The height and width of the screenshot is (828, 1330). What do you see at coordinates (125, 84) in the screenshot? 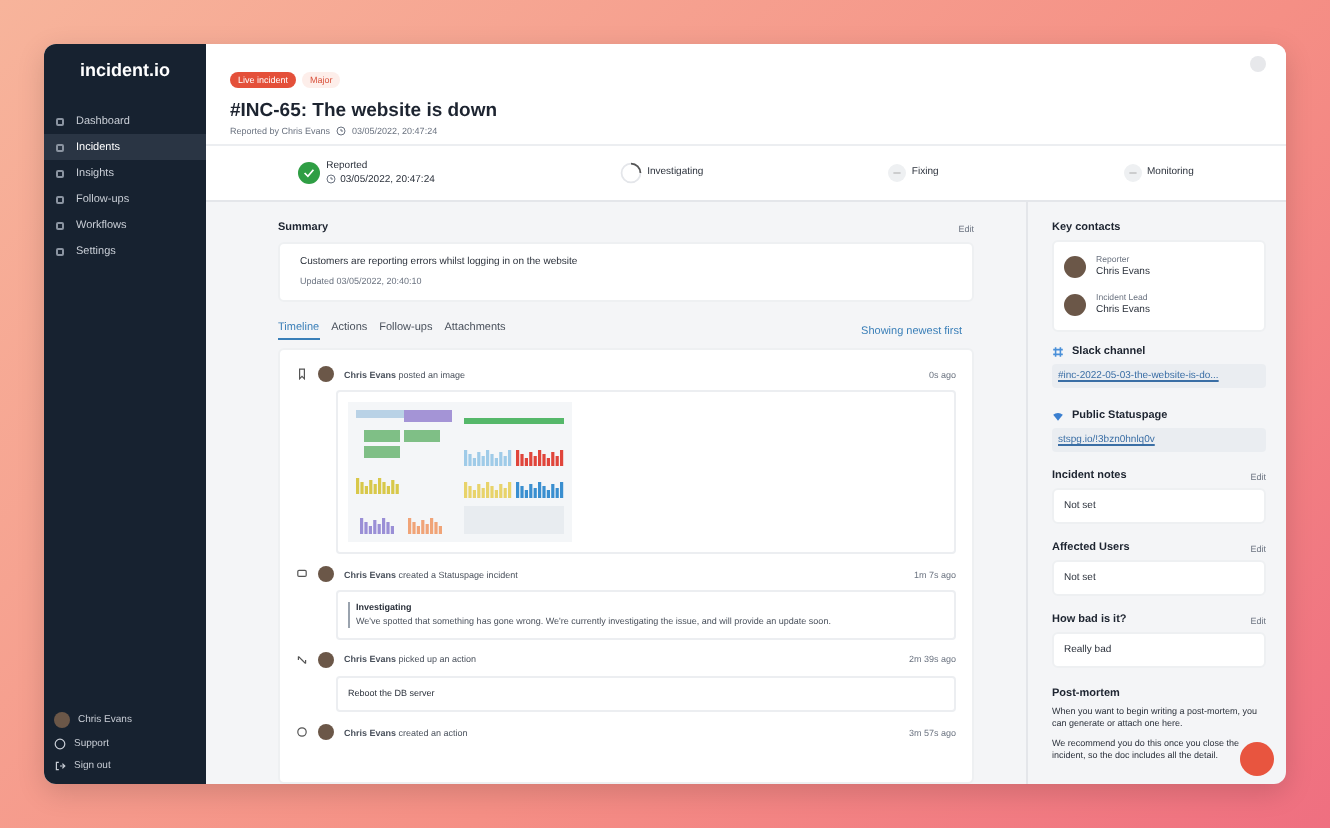
I see `brand-logo: incident.io` at bounding box center [125, 84].